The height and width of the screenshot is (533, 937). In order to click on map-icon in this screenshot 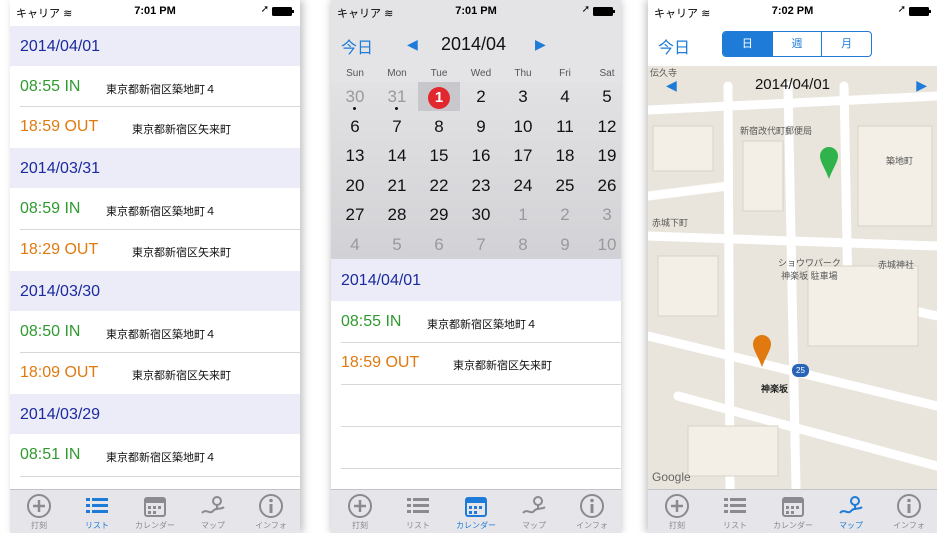, I will do `click(534, 505)`.